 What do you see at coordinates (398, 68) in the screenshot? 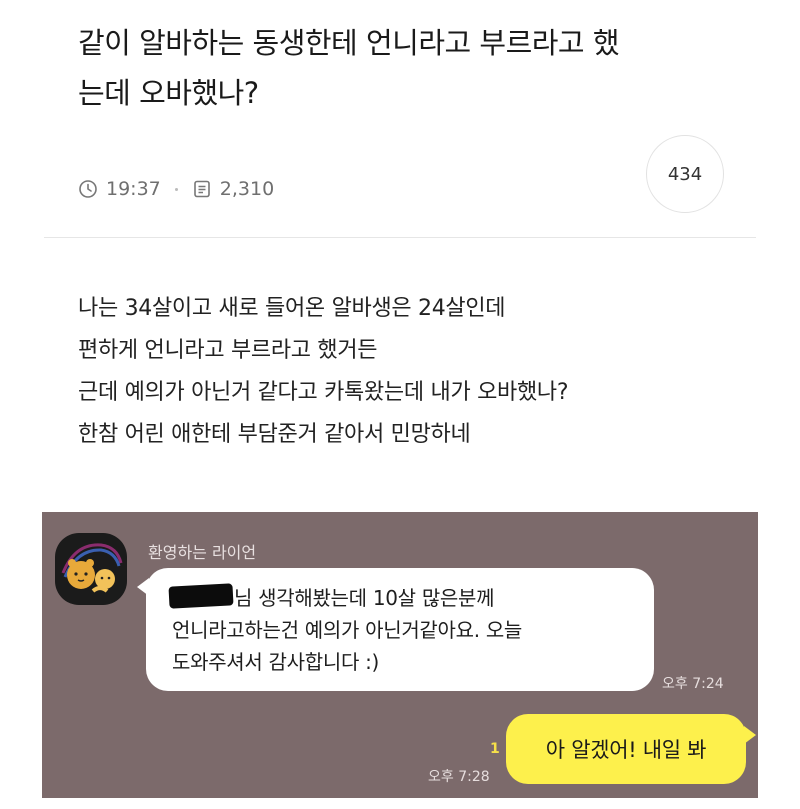
I see `post-title: 같이 알바하는 동생한테 언니라고 부르라고 했 는데 오바했나?` at bounding box center [398, 68].